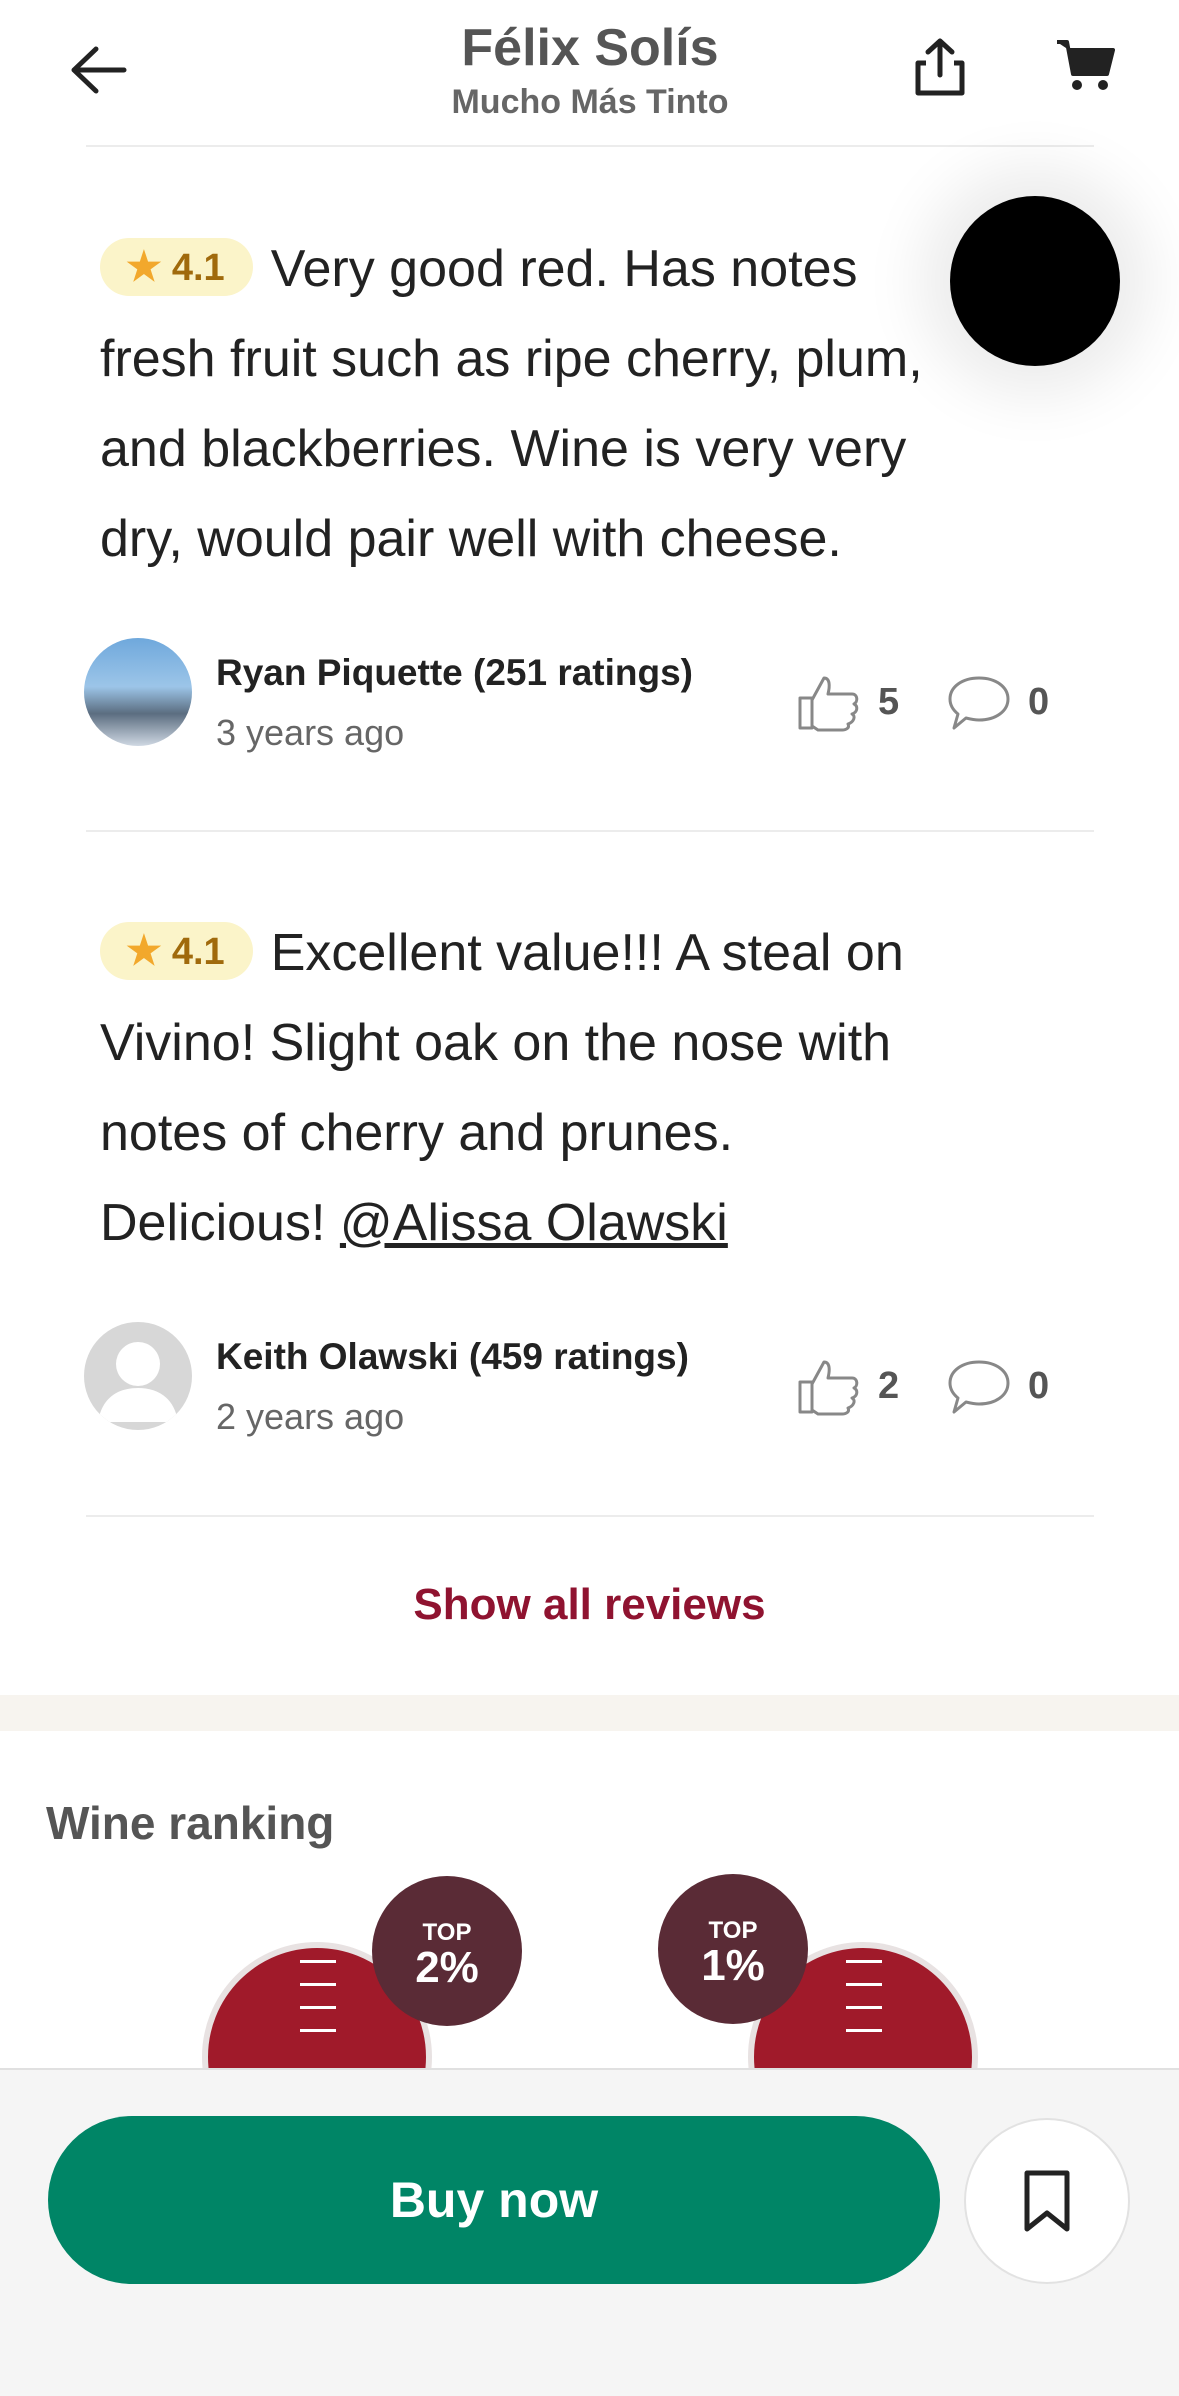  I want to click on cart-icon, so click(1086, 65).